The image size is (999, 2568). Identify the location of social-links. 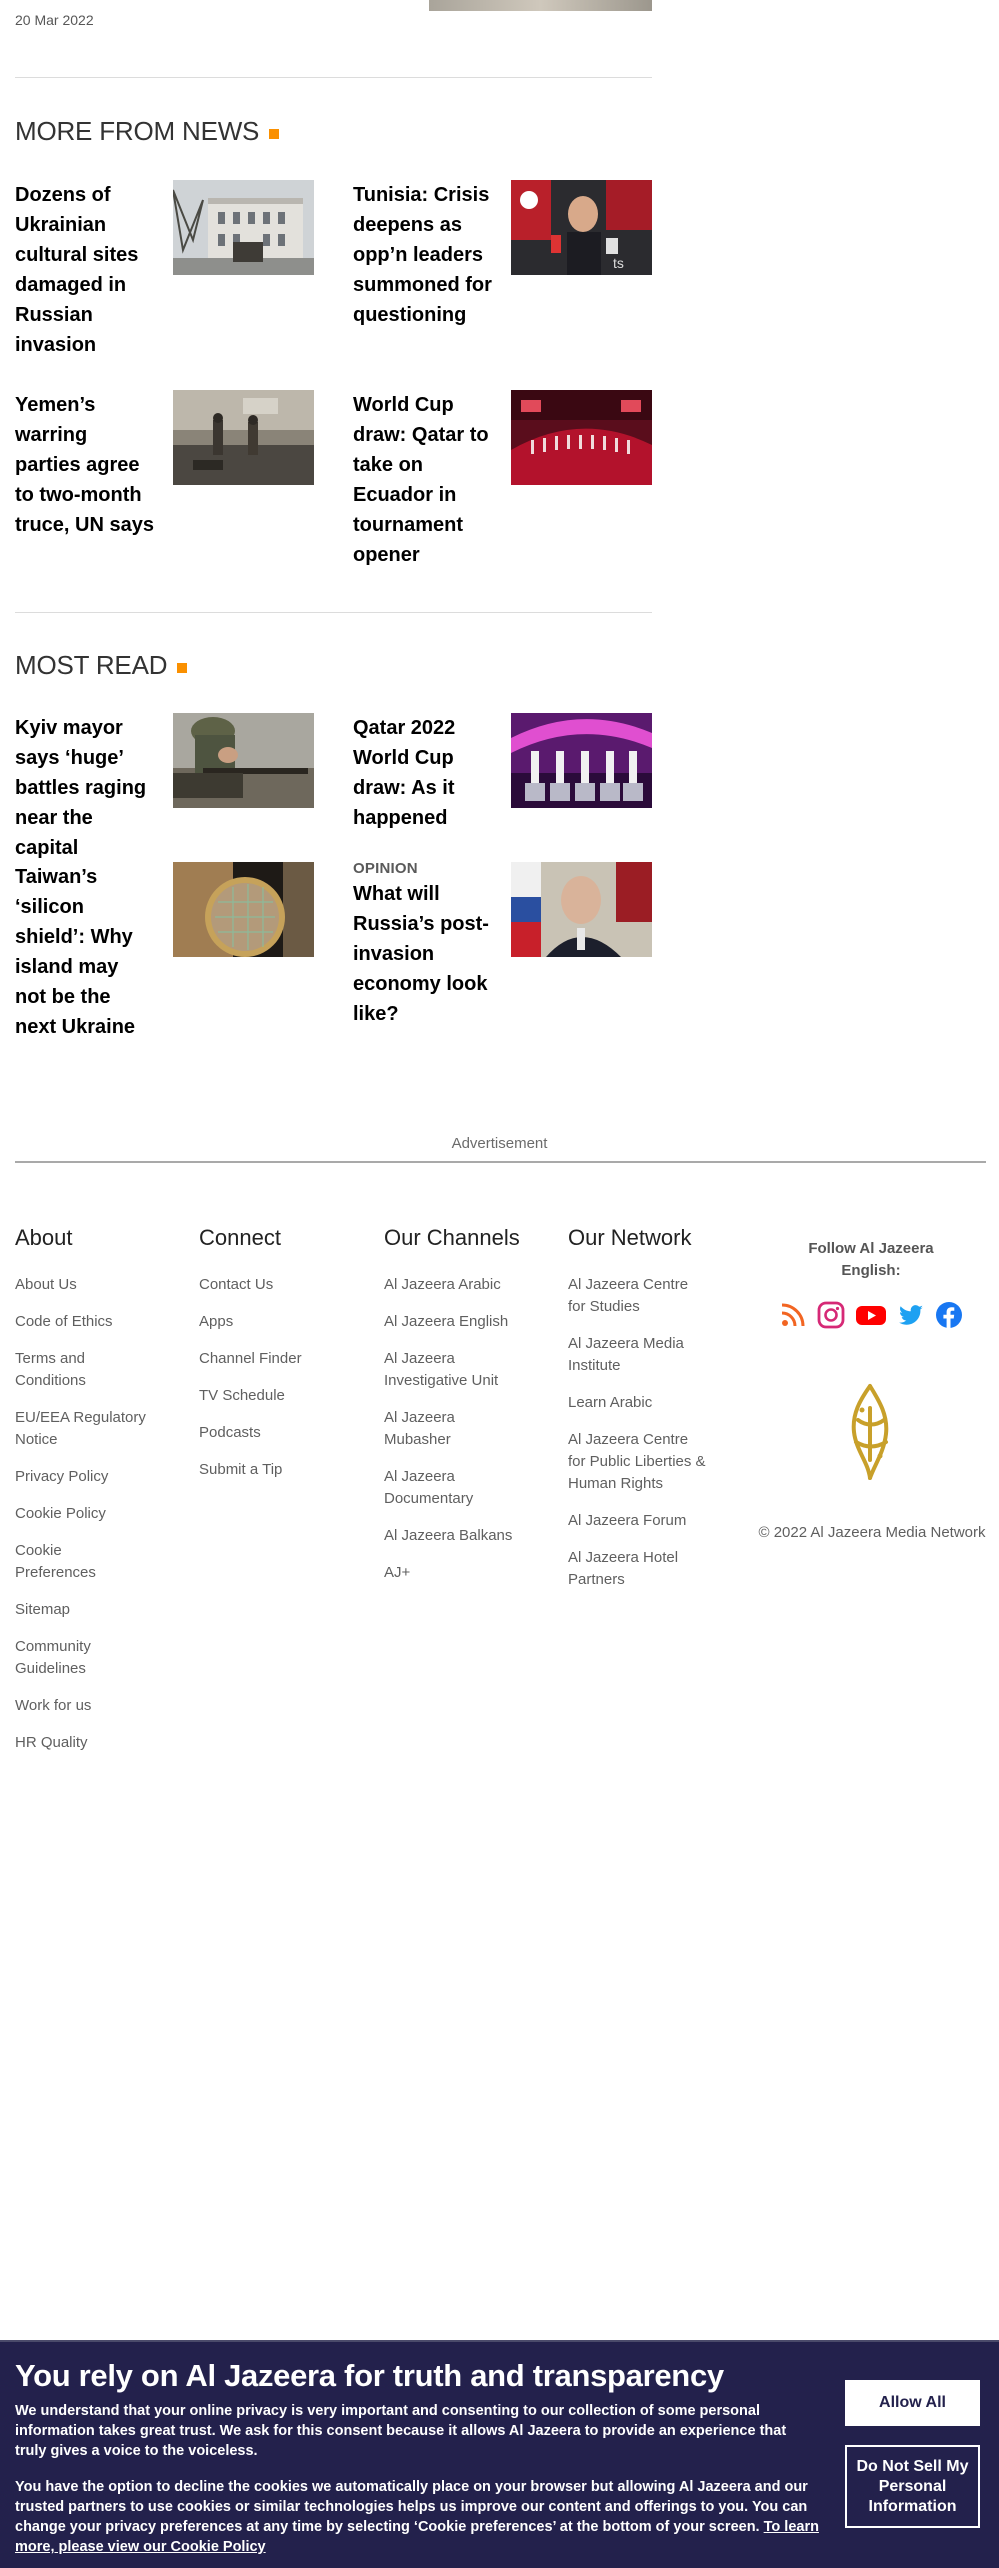
(871, 1315).